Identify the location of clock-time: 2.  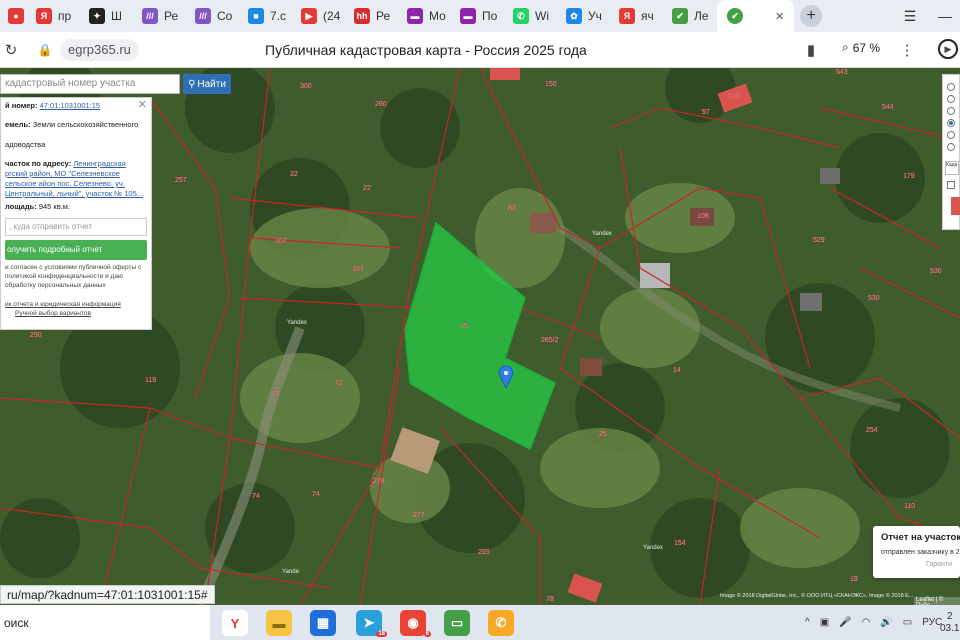
(949, 616).